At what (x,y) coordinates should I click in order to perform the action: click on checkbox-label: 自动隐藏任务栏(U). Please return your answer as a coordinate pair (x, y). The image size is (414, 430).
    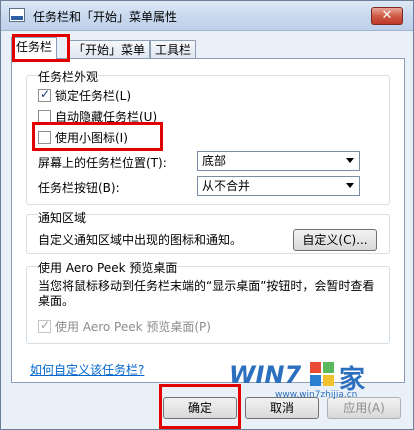
    Looking at the image, I should click on (106, 117).